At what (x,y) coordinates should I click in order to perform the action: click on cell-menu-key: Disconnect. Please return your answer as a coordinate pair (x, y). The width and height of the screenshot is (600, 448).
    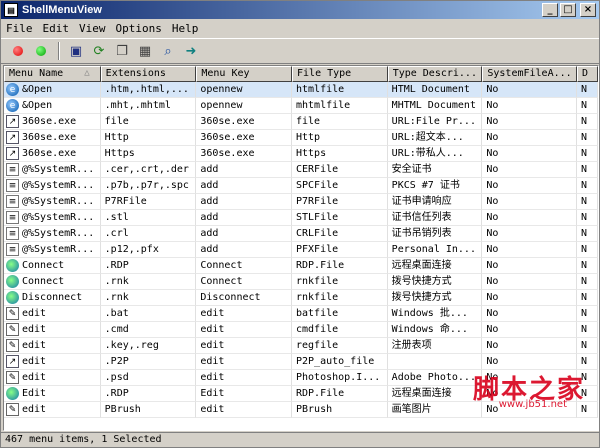
    Looking at the image, I should click on (244, 298).